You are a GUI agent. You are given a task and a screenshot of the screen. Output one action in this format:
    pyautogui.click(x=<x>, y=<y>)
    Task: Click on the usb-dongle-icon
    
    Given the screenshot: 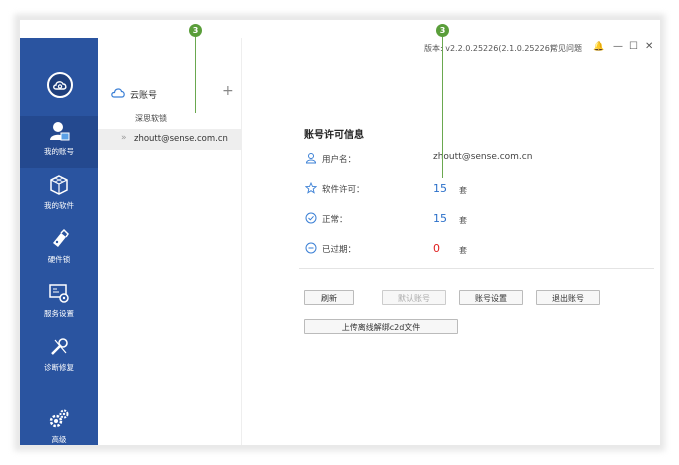 What is the action you would take?
    pyautogui.click(x=61, y=237)
    